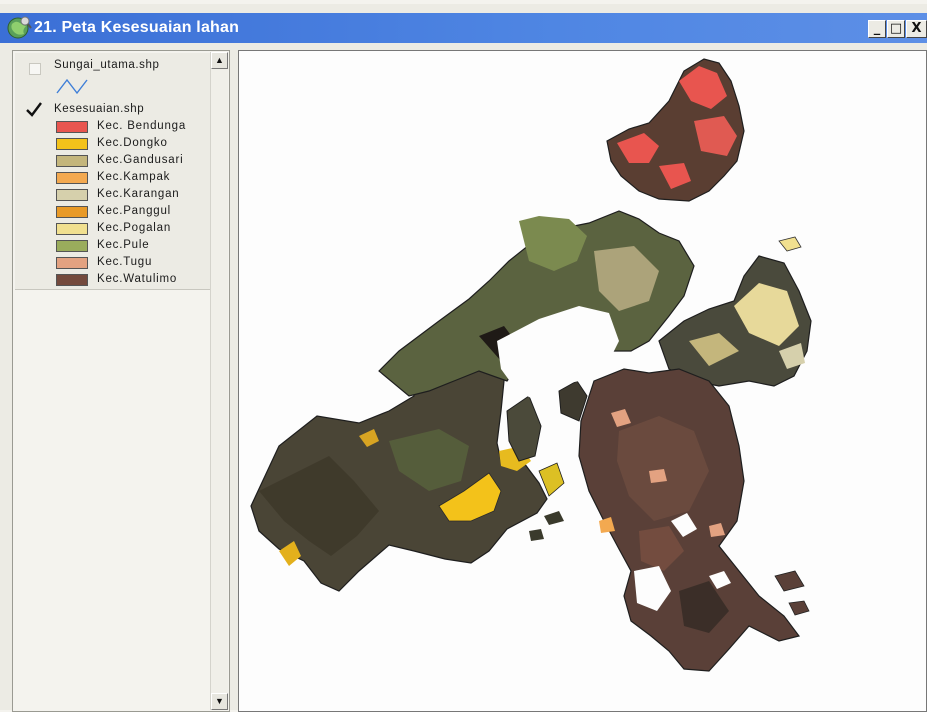 Image resolution: width=927 pixels, height=712 pixels. I want to click on legend-item: Kec.Gandusari, so click(136, 161).